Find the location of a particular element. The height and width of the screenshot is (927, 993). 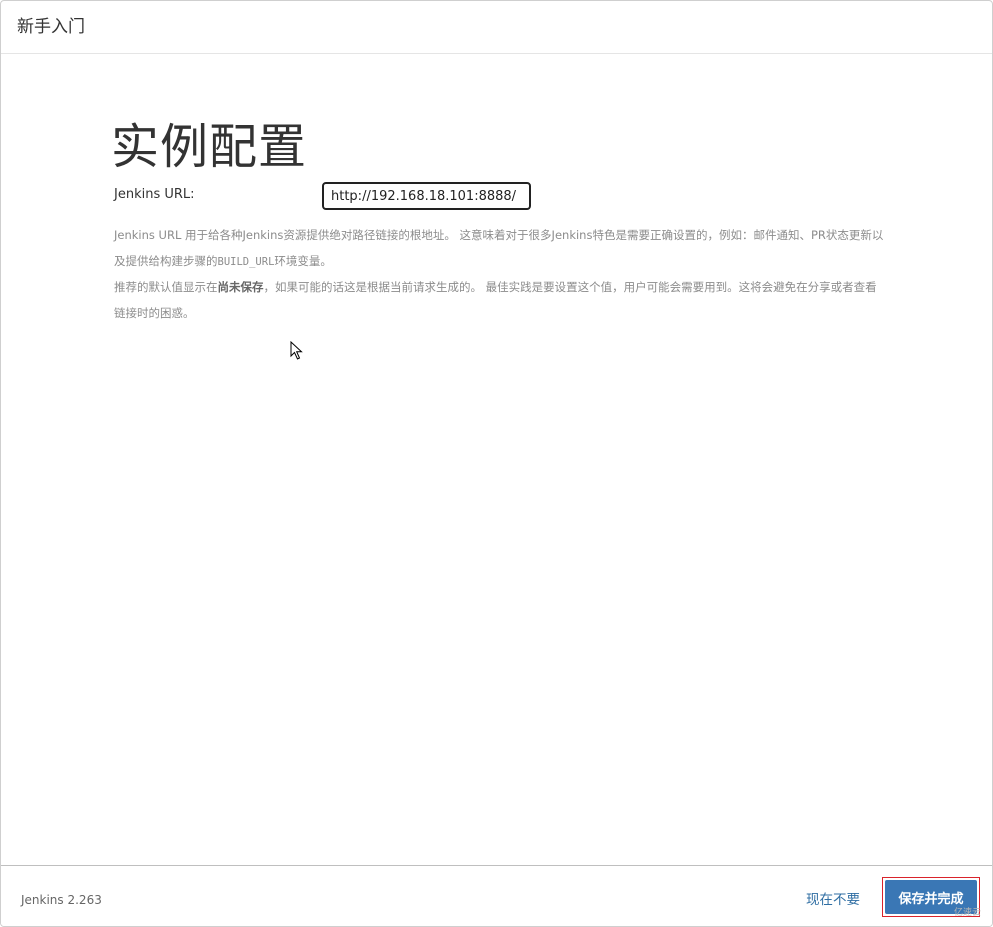

mouse-pointer-icon is located at coordinates (296, 350).